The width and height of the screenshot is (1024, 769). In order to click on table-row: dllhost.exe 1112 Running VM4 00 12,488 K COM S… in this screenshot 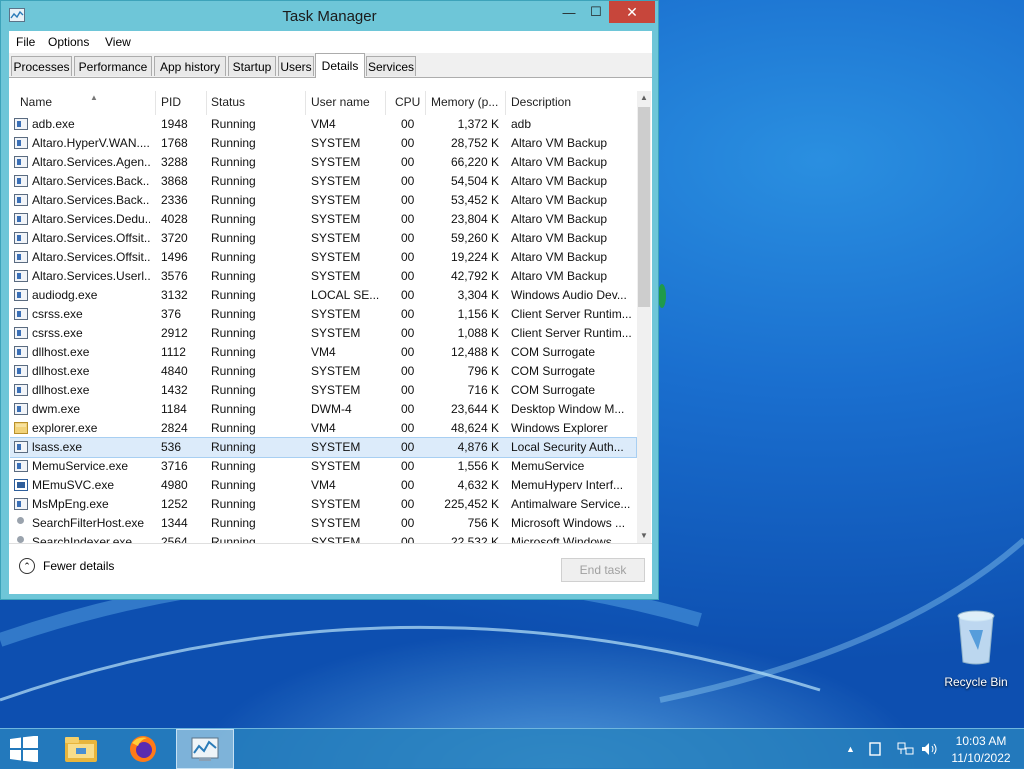, I will do `click(323, 352)`.